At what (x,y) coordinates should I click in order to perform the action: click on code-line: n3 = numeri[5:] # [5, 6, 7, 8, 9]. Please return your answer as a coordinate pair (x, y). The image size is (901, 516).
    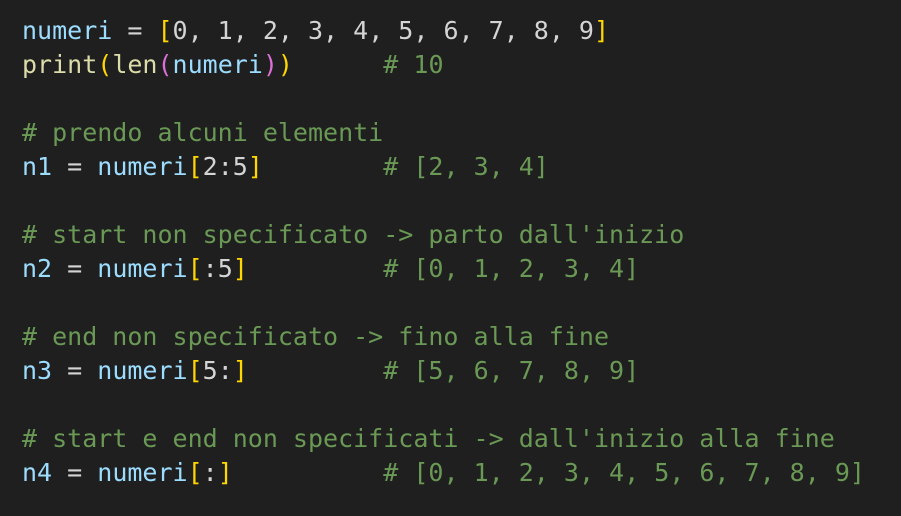
    Looking at the image, I should click on (461, 371).